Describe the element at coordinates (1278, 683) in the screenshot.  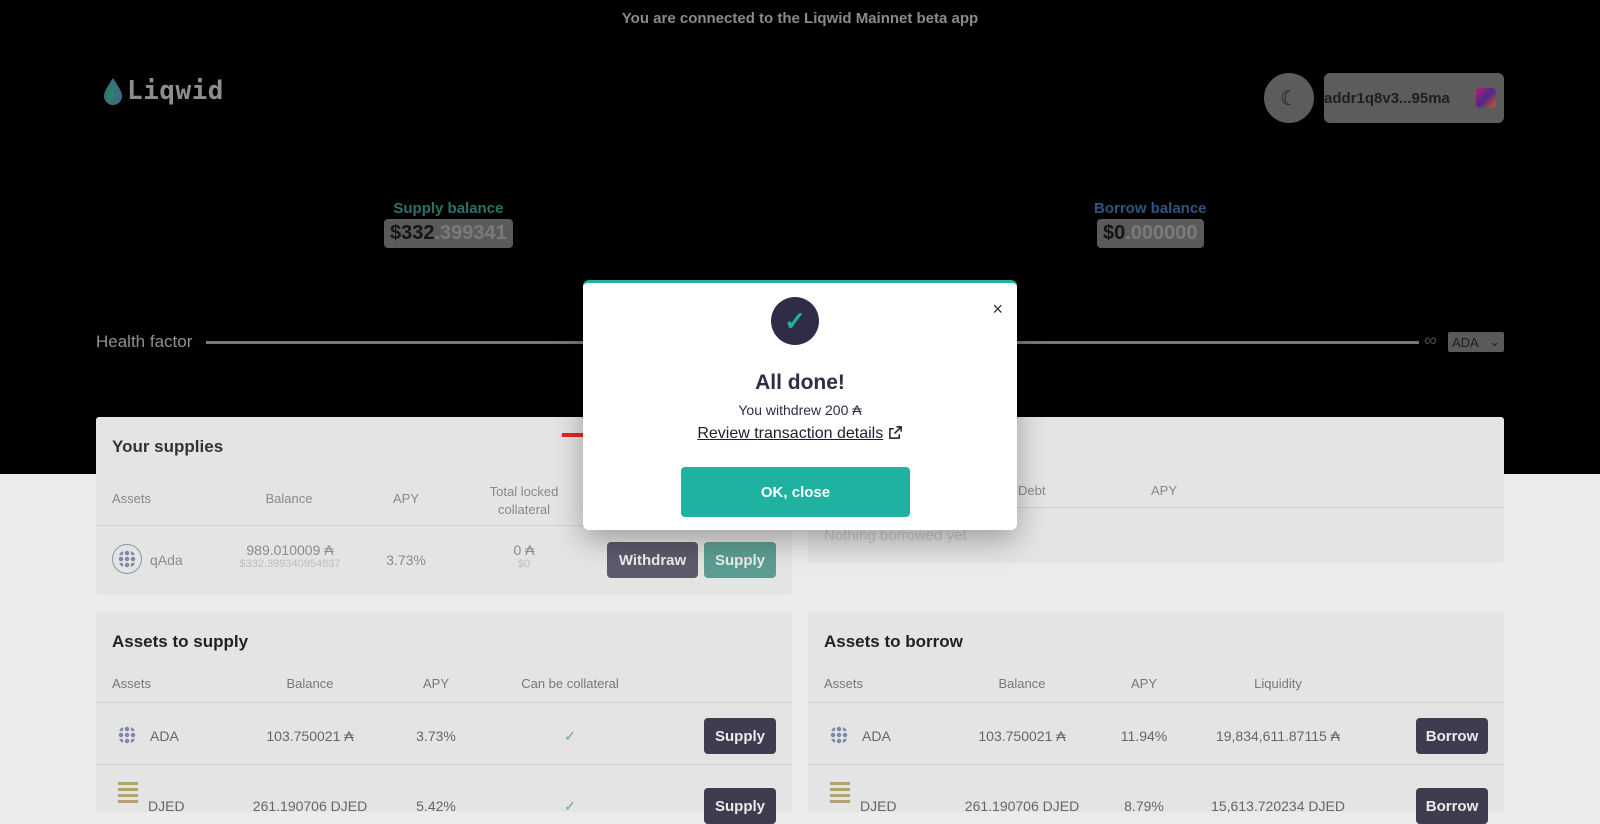
I see `col-liquidity: Liquidity` at that location.